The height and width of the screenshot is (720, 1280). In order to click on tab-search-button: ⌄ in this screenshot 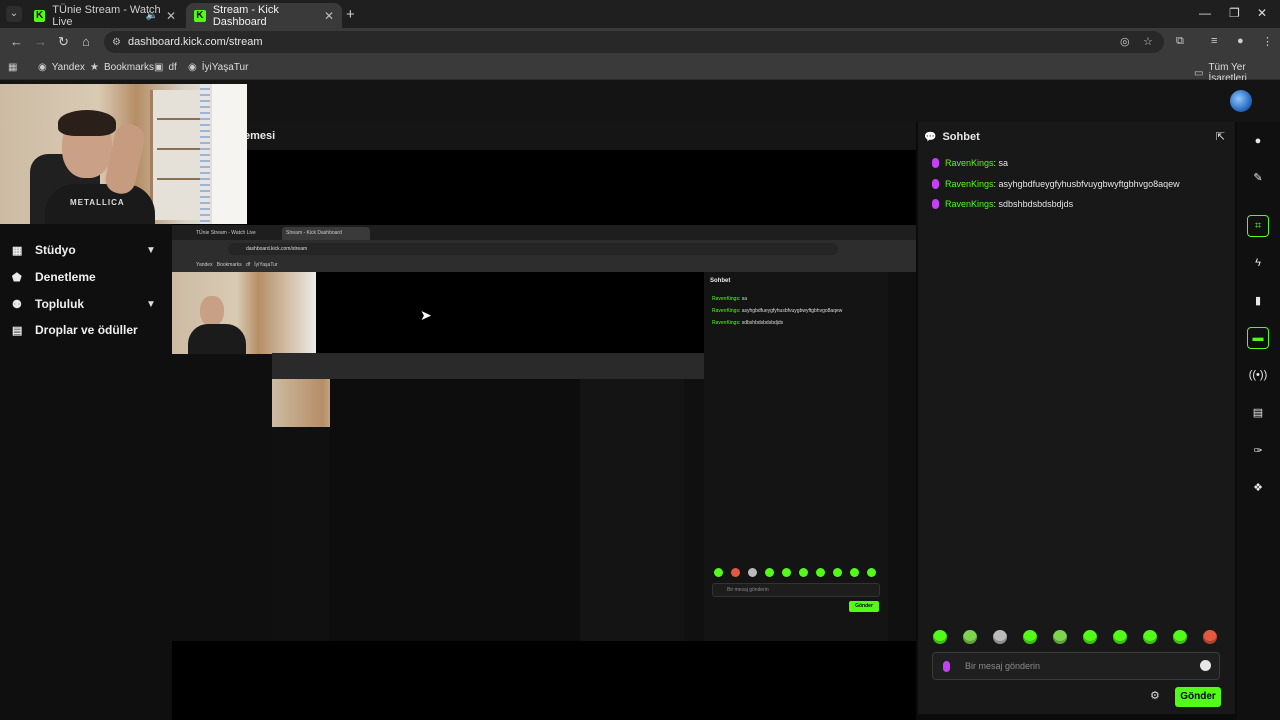, I will do `click(14, 14)`.